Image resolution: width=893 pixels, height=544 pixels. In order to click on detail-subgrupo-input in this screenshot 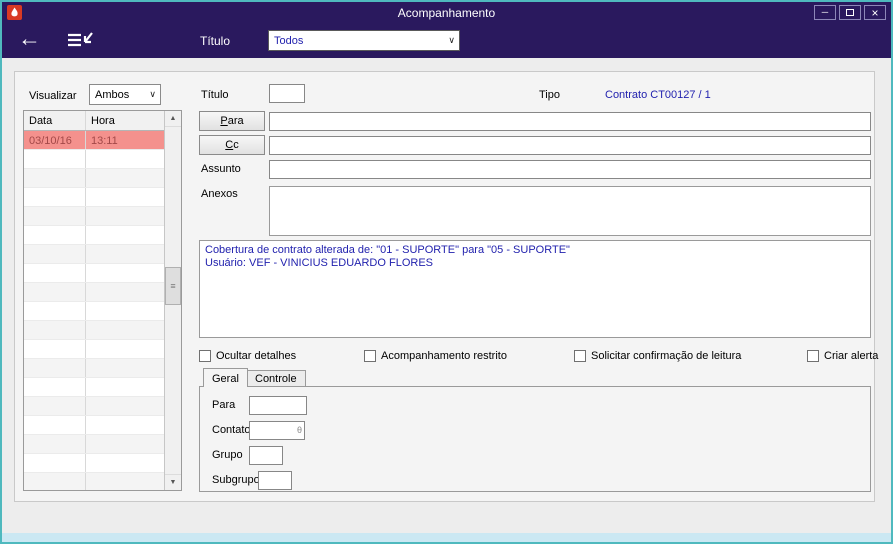, I will do `click(275, 480)`.